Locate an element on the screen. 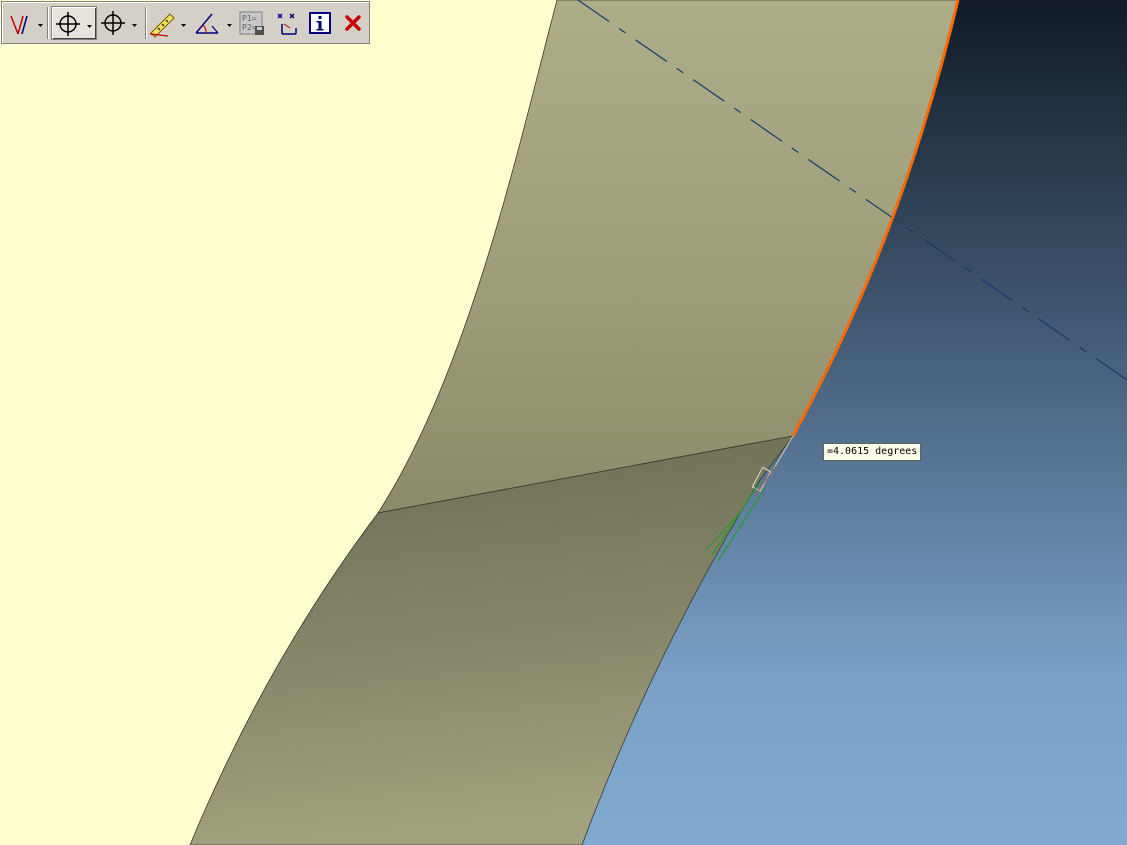 This screenshot has width=1127, height=845. info-icon is located at coordinates (320, 23).